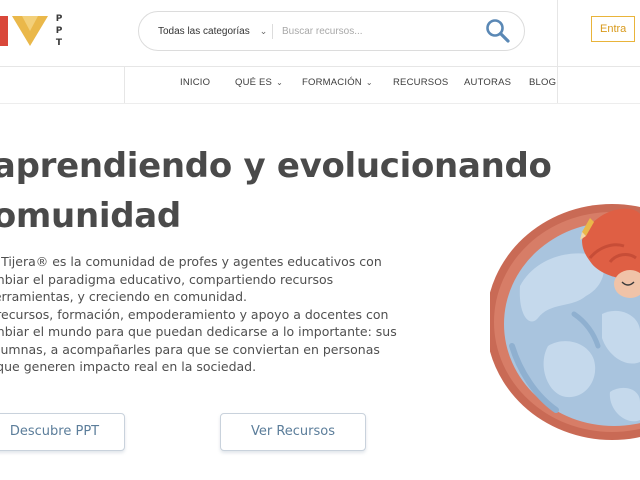 The image size is (640, 480). Describe the element at coordinates (62, 432) in the screenshot. I see `discover-ppt-button: Descubre PPT` at that location.